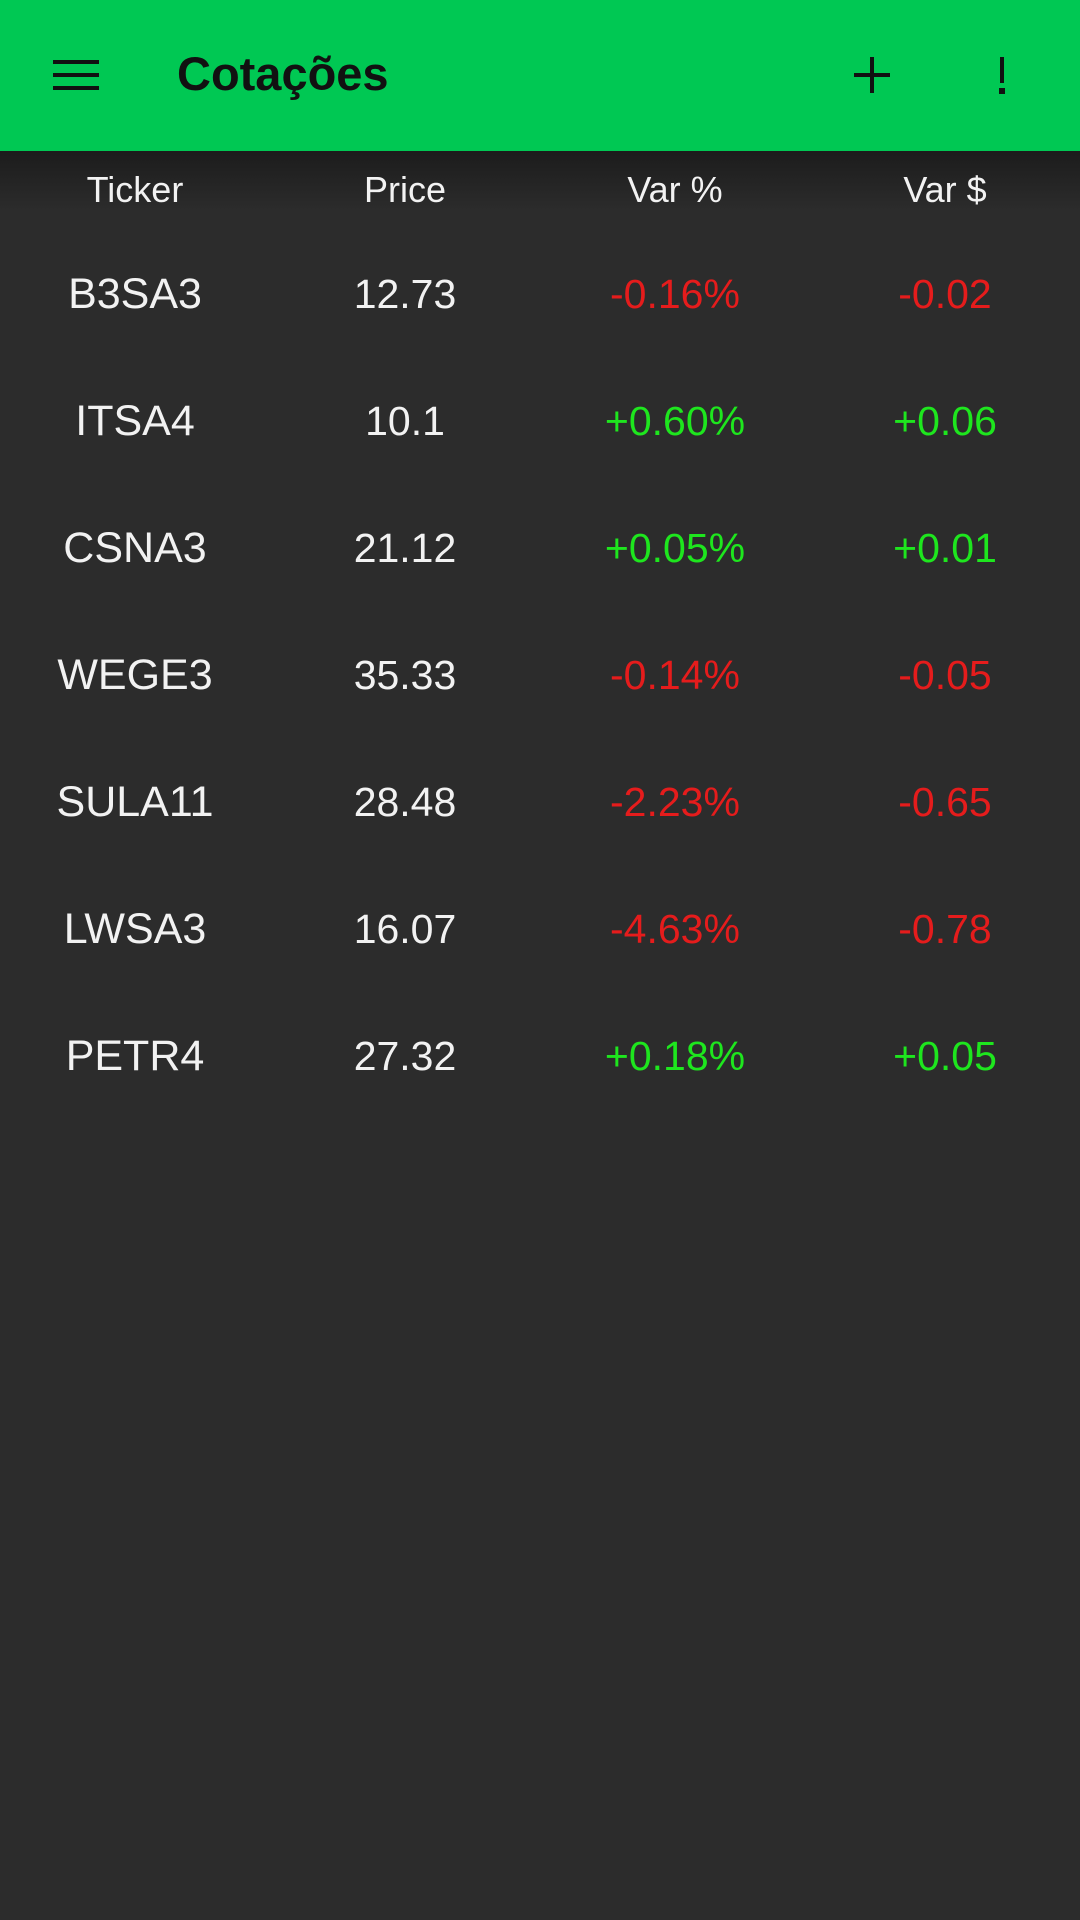 The height and width of the screenshot is (1920, 1080). What do you see at coordinates (405, 674) in the screenshot?
I see `price-cell: 35.33` at bounding box center [405, 674].